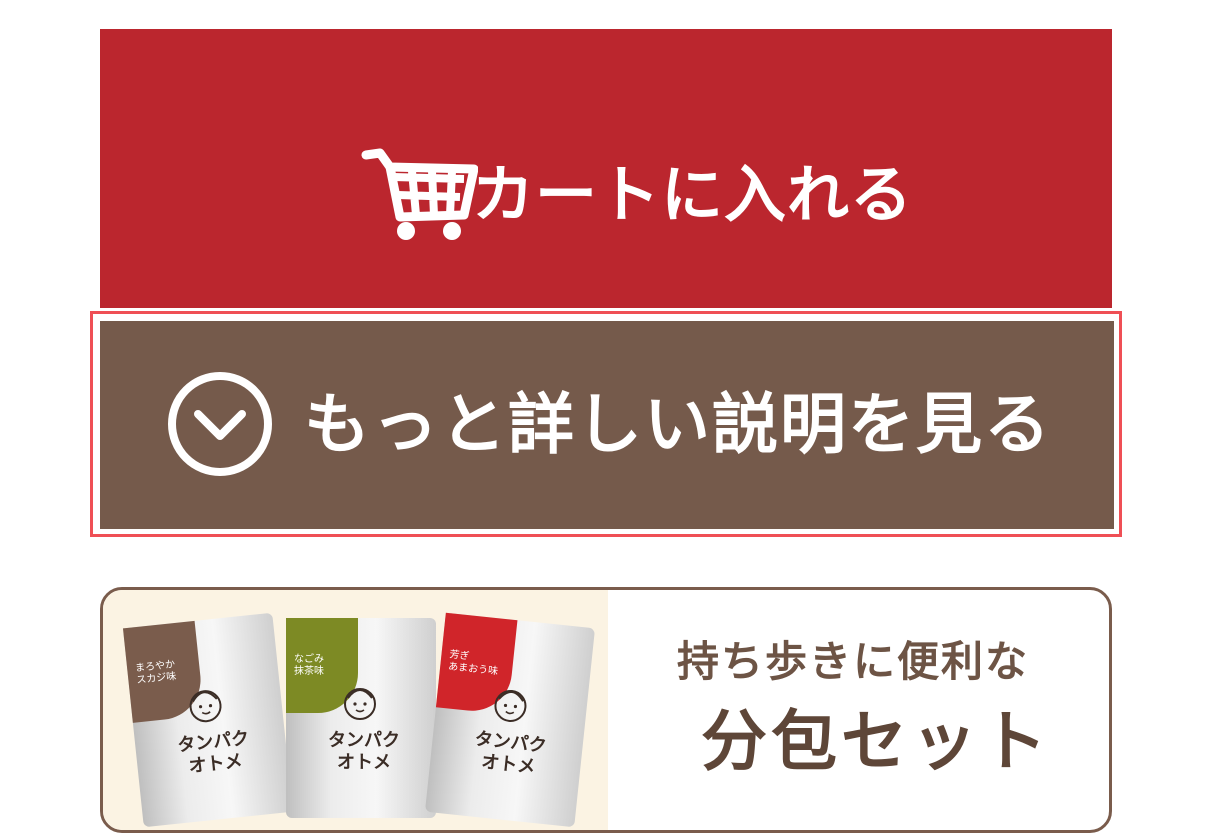 The width and height of the screenshot is (1212, 833). I want to click on product-pack: なごみ 抹茶味 タンパク オトメ, so click(361, 718).